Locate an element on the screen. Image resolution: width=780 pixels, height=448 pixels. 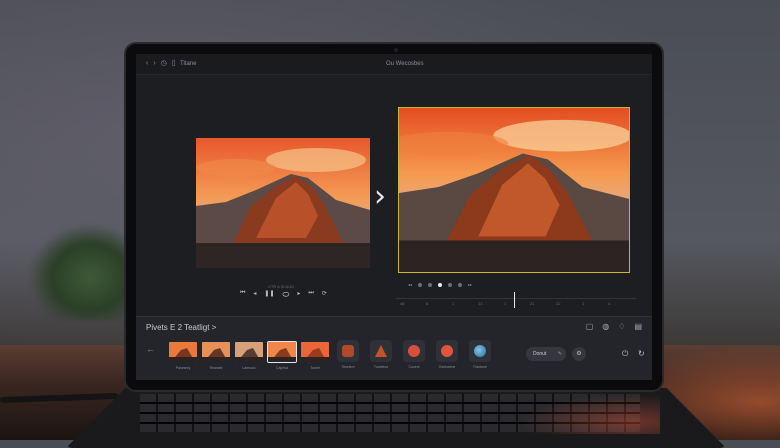
ruler-tick: 6 is located at coordinates (427, 303).